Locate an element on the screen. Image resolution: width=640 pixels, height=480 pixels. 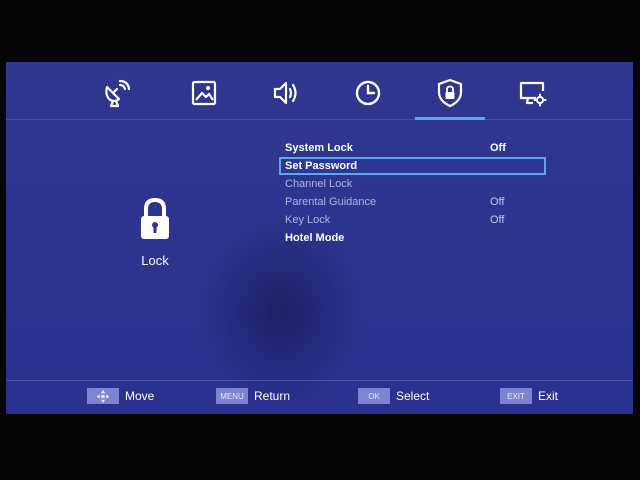
tab-picture is located at coordinates (204, 93).